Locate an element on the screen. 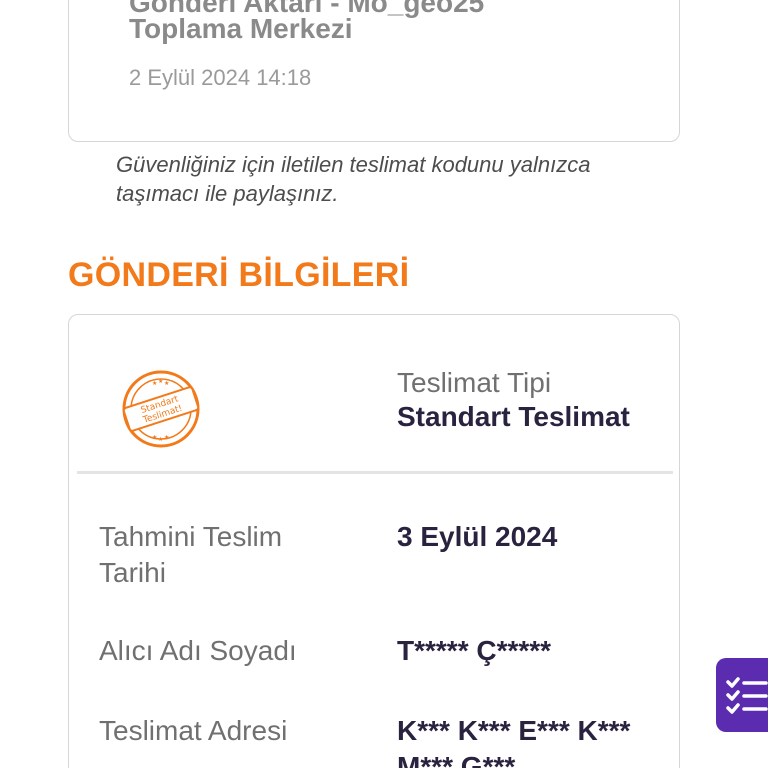  section-title: GÖNDERİ BİLGİLERİ is located at coordinates (239, 275).